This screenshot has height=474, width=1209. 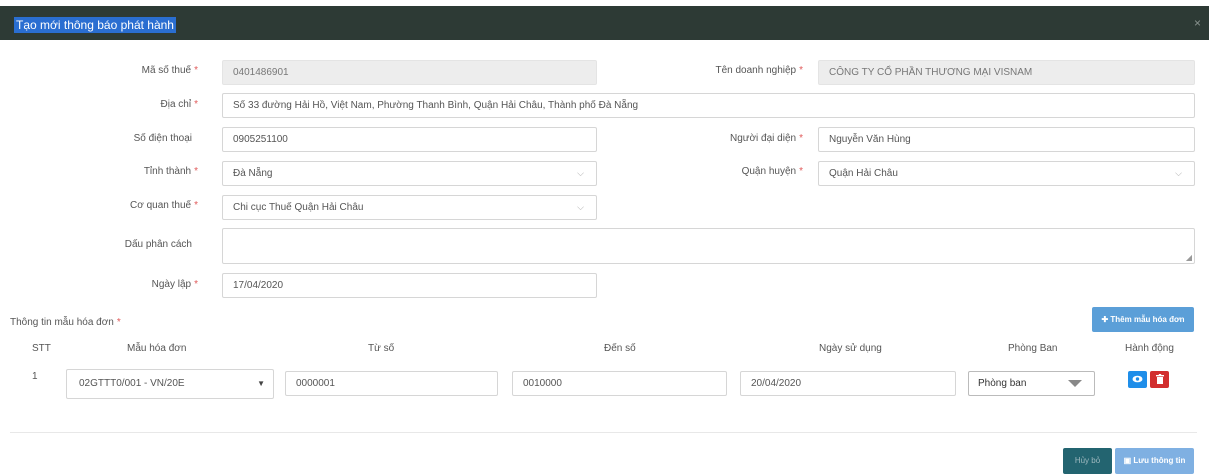 What do you see at coordinates (604, 23) in the screenshot?
I see `dialog-header: Tạo mới thông báo phát hành ×` at bounding box center [604, 23].